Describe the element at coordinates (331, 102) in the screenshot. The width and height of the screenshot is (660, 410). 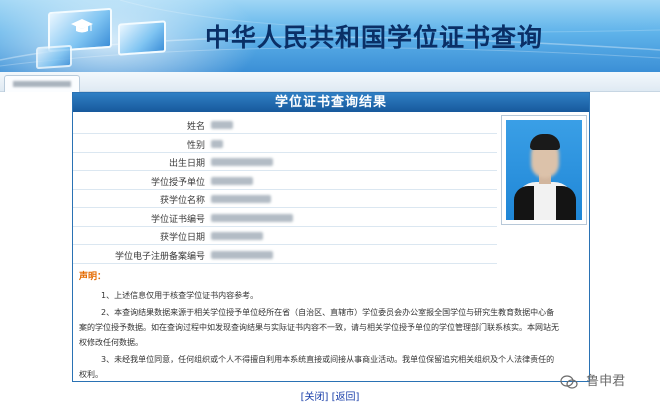
I see `panel-title: 学位证书查询结果` at that location.